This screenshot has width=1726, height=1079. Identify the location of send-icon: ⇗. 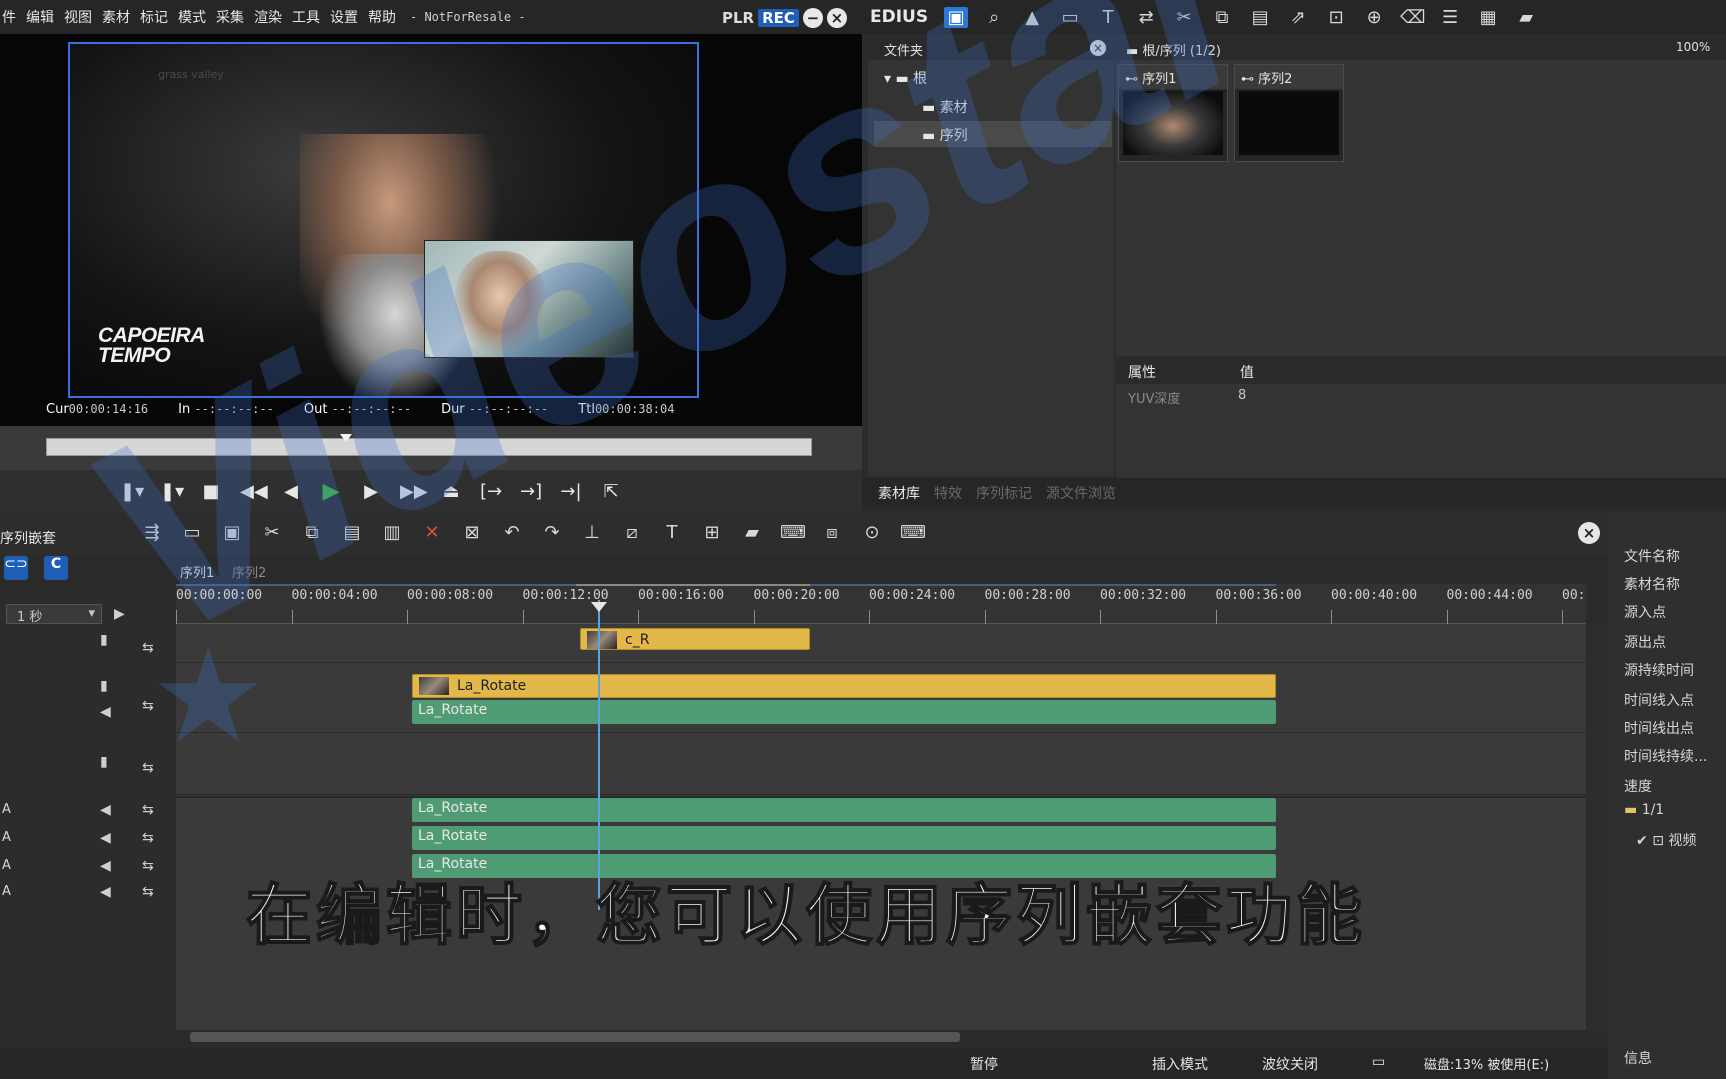
(1298, 17).